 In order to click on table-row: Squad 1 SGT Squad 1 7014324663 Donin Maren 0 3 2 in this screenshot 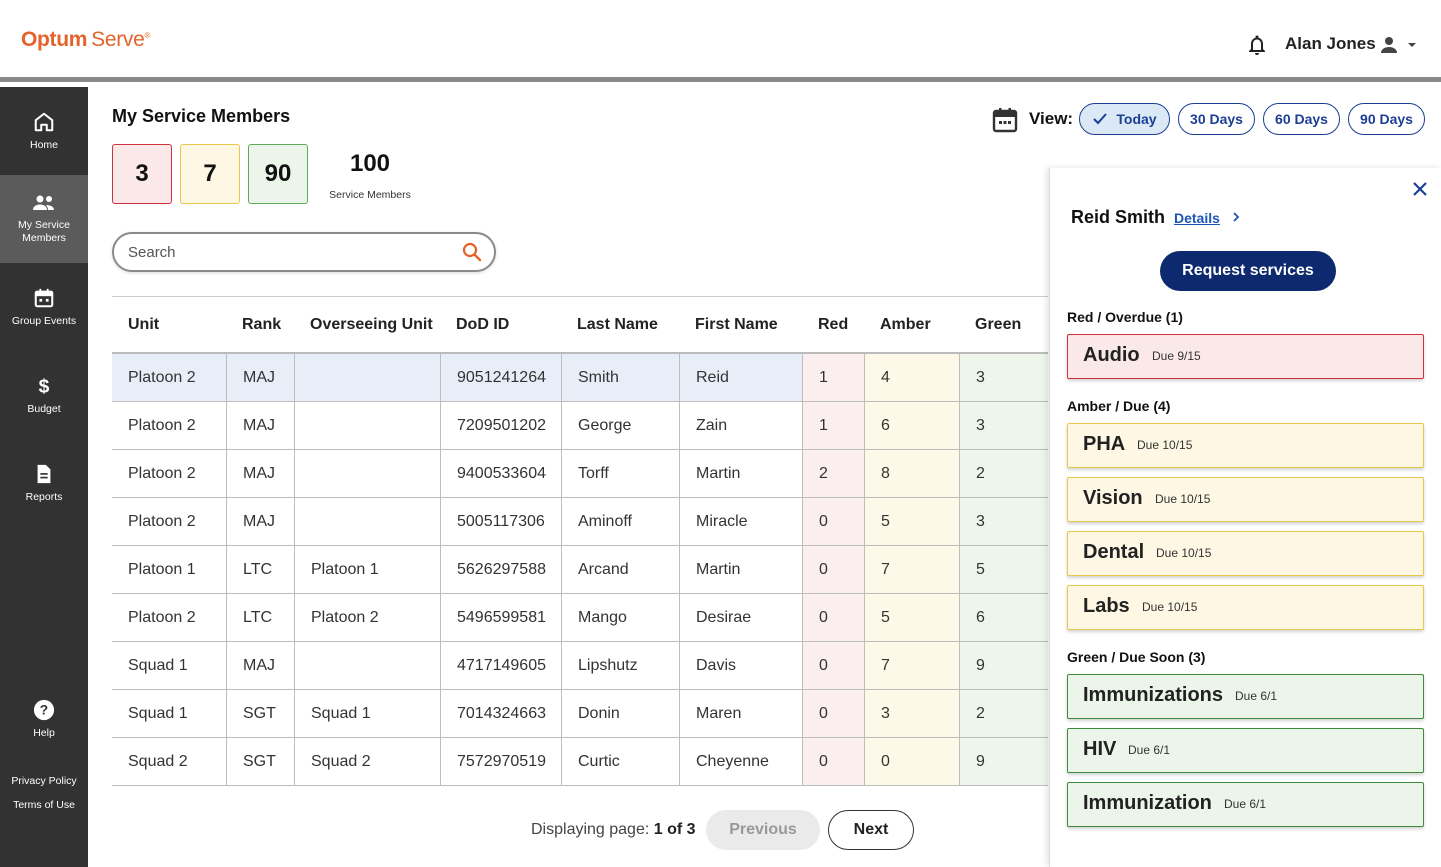, I will do `click(580, 714)`.